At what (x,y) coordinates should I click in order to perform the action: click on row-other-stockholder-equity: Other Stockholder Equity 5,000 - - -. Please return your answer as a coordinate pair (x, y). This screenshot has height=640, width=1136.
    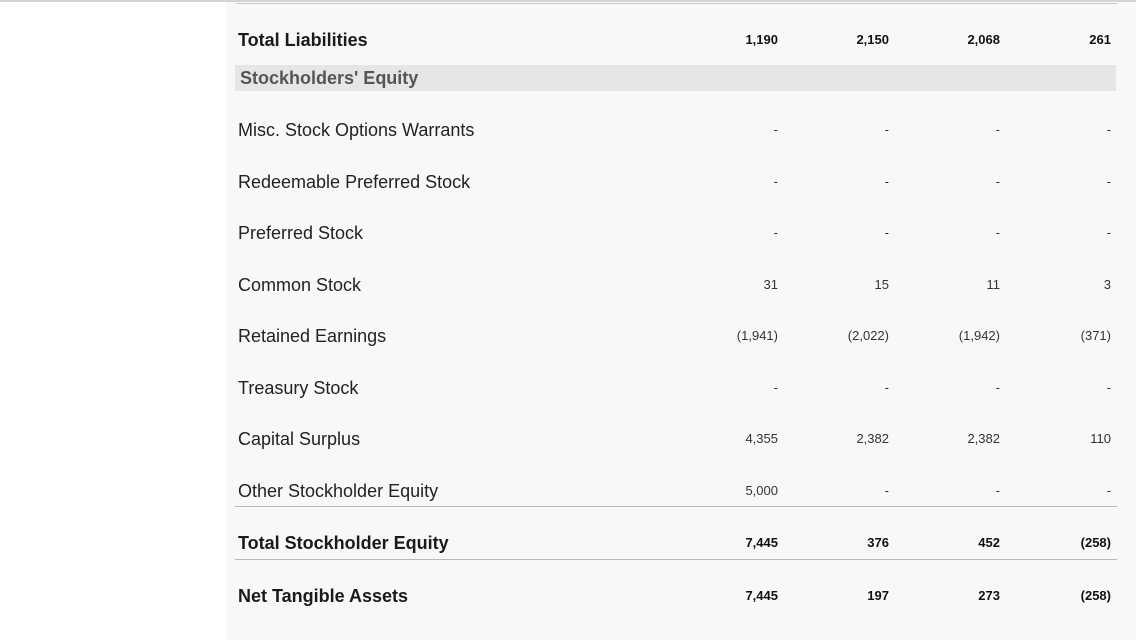
    Looking at the image, I should click on (677, 491).